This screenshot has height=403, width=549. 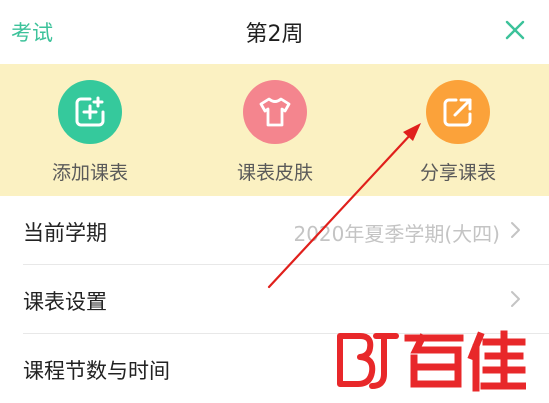 I want to click on close-icon, so click(x=515, y=30).